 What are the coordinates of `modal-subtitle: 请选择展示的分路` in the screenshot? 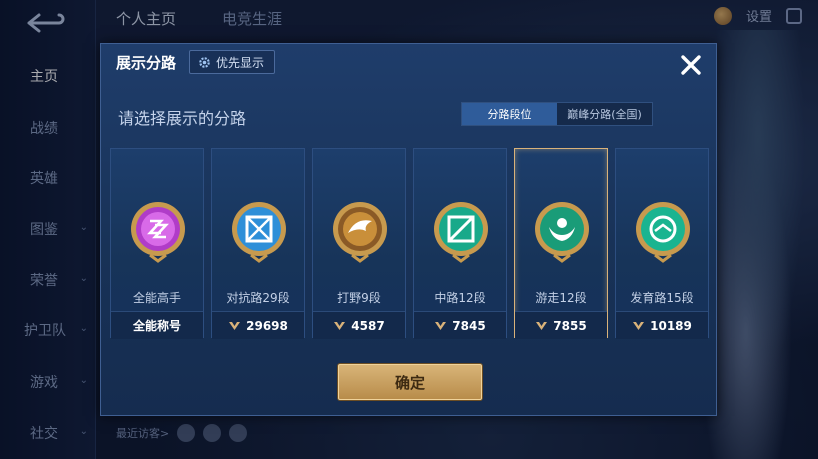 It's located at (182, 118).